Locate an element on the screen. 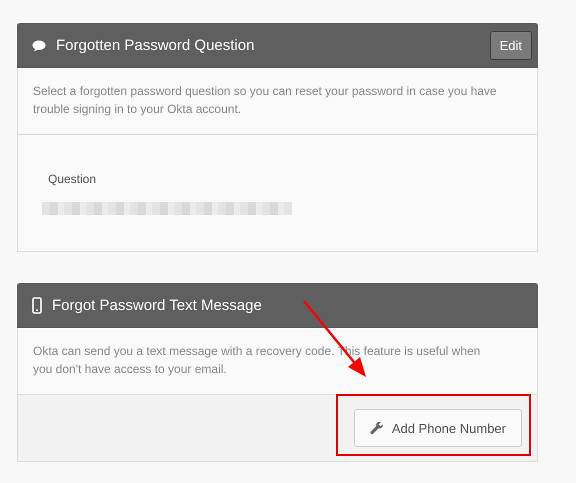 This screenshot has width=576, height=483. wrench-icon is located at coordinates (377, 428).